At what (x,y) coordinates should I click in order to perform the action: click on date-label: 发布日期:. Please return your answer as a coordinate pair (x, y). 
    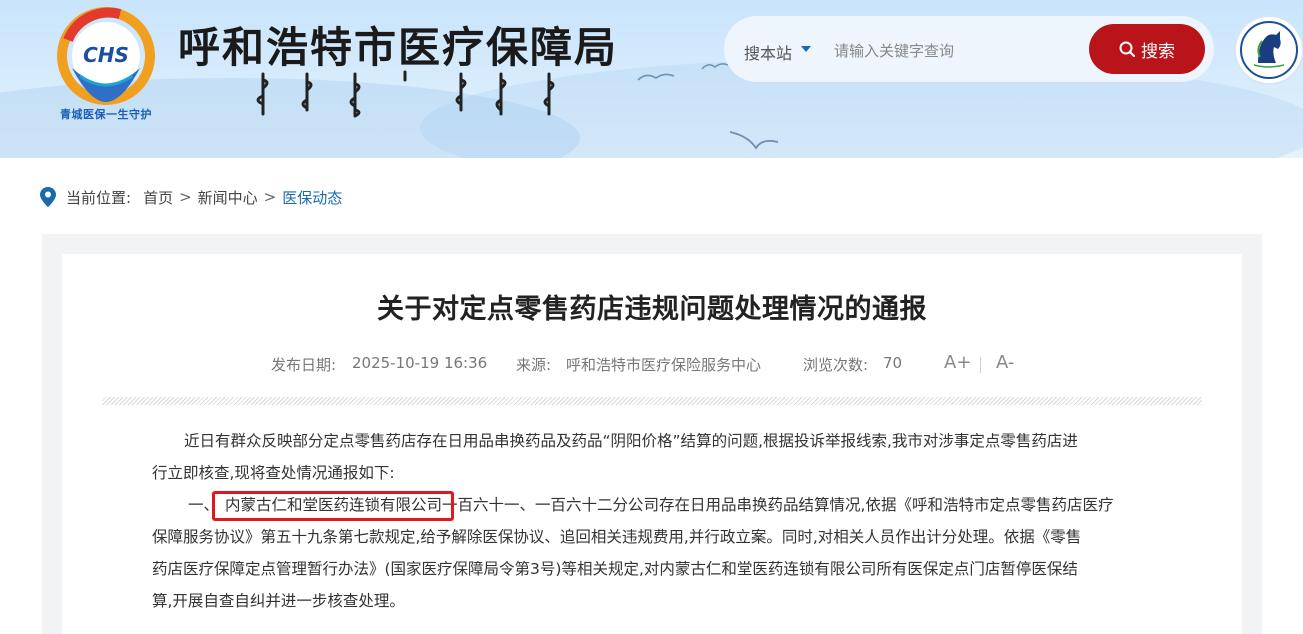
    Looking at the image, I should click on (304, 365).